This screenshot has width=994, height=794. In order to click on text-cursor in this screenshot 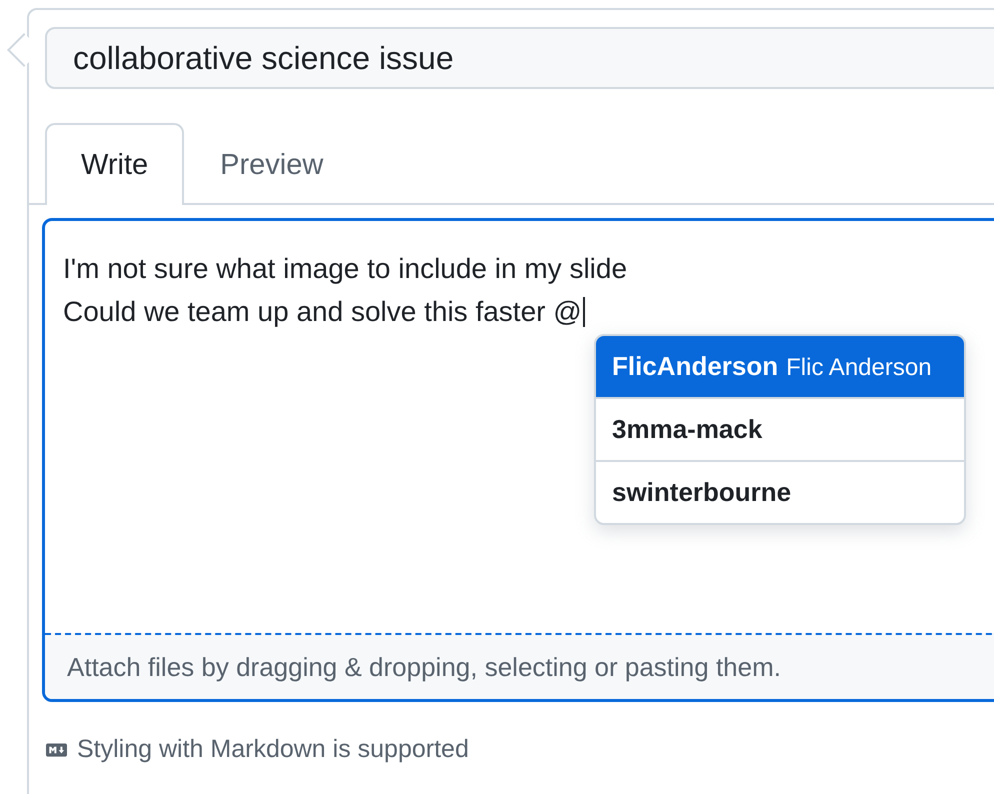, I will do `click(583, 312)`.